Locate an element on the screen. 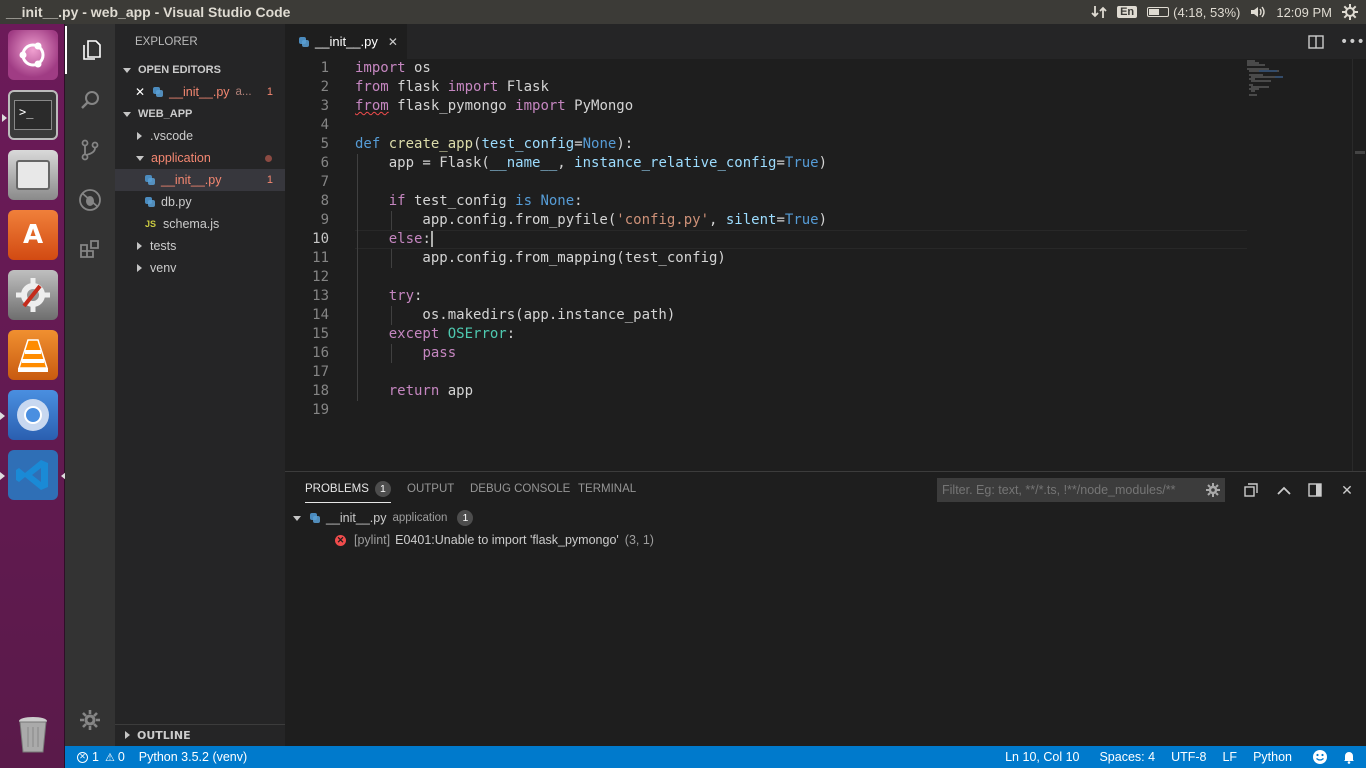  search-icon is located at coordinates (90, 100).